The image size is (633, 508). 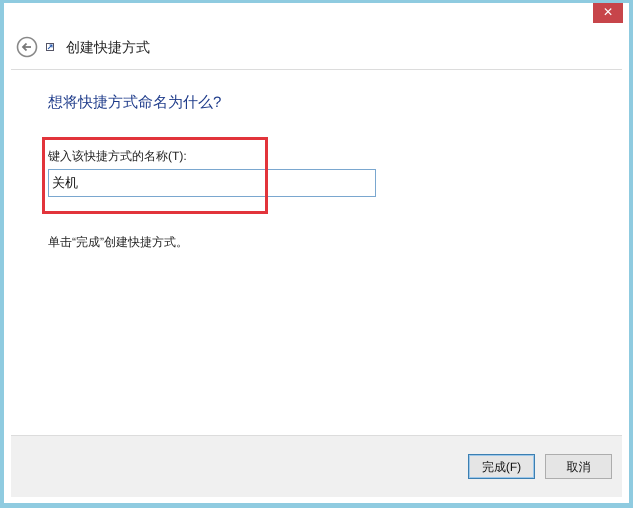 I want to click on wizard-title: 创建快捷方式, so click(x=108, y=47).